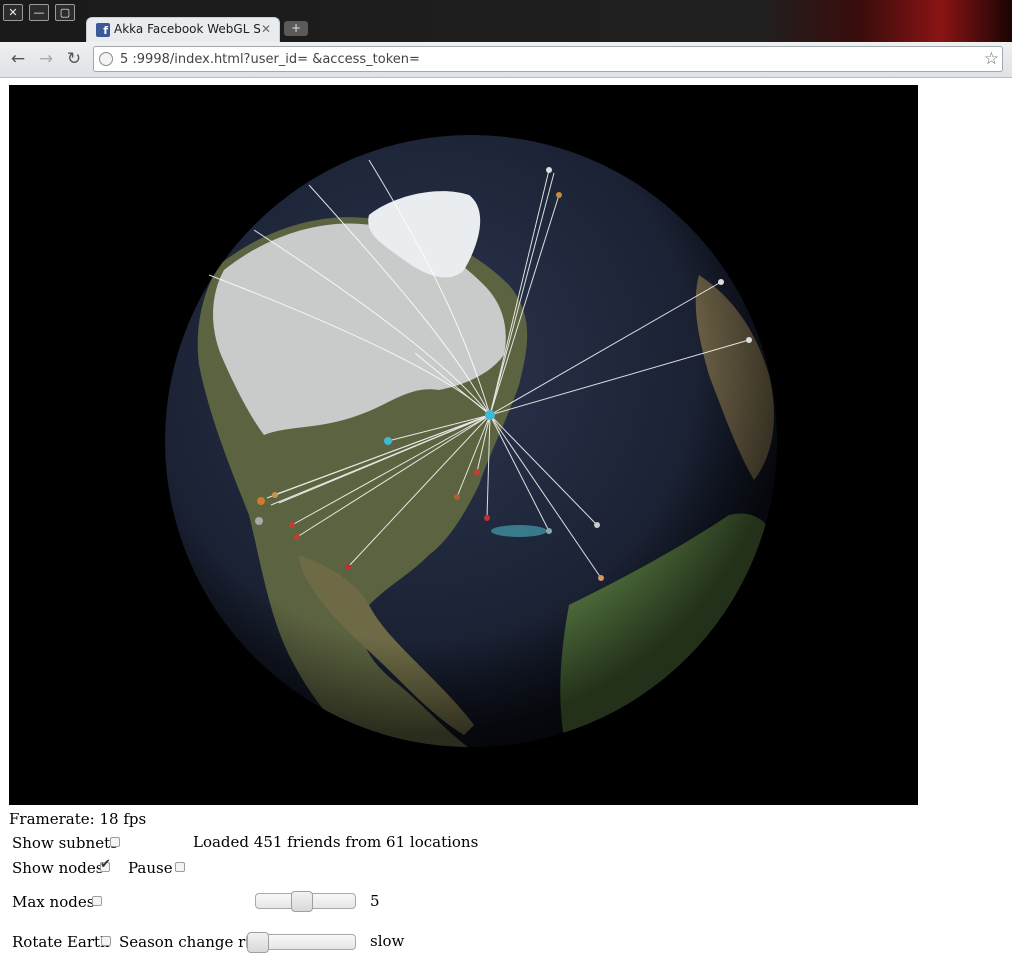 This screenshot has width=1012, height=953. I want to click on max-nodes-label: Max nodes, so click(53, 902).